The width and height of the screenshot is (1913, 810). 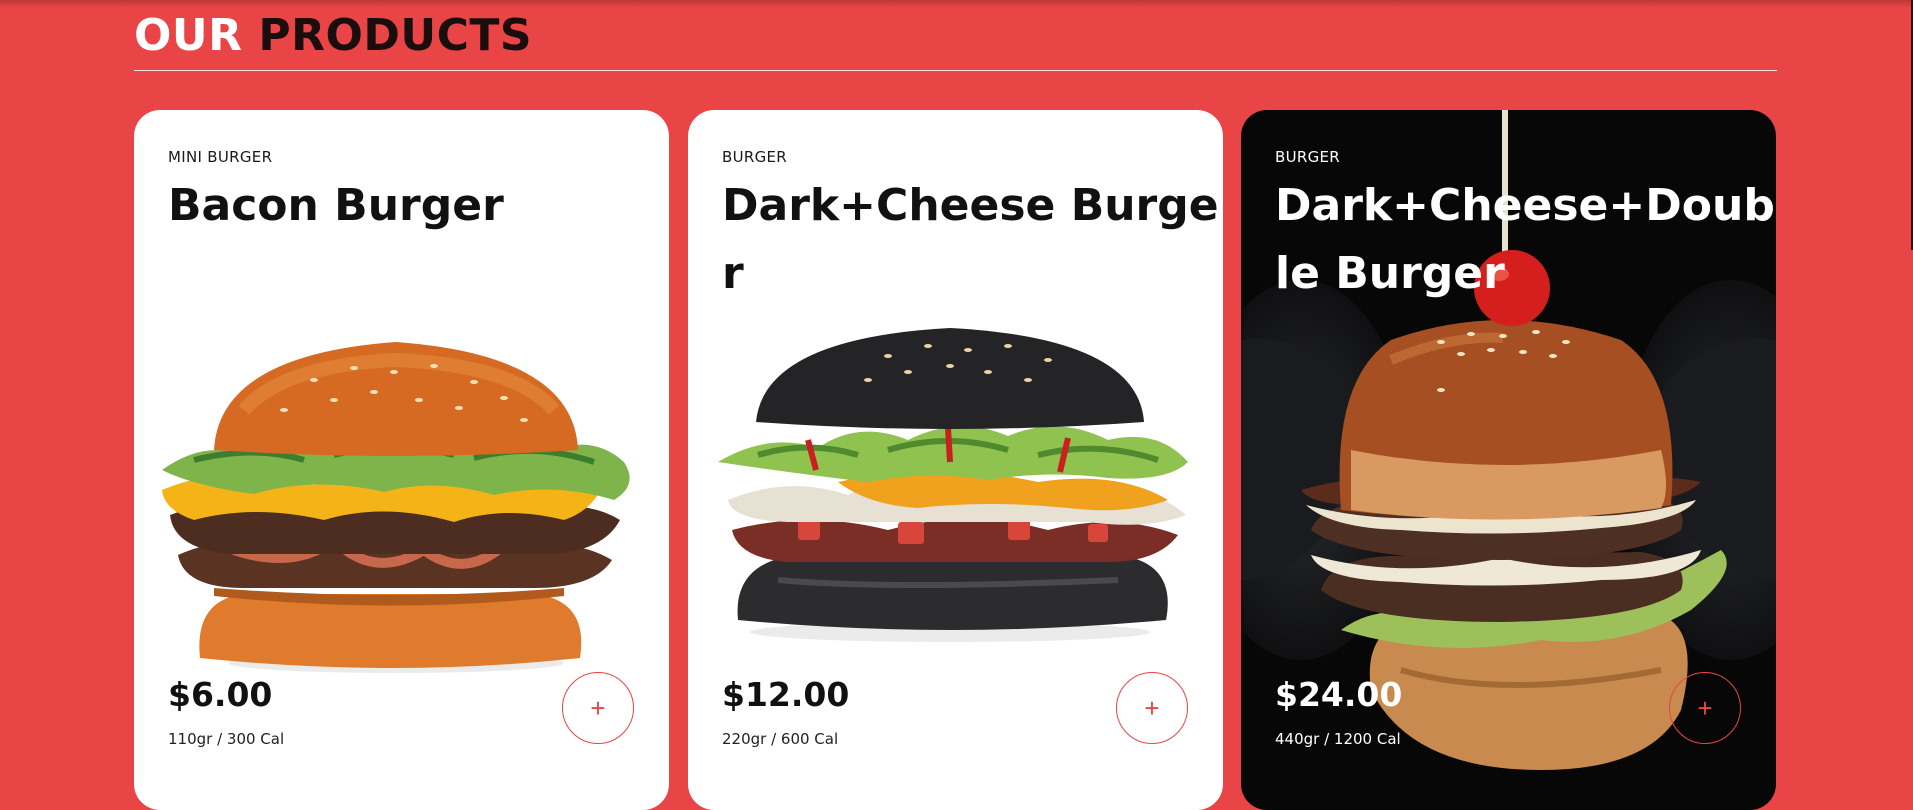 I want to click on section-title: OUR PRODUCTS, so click(x=333, y=36).